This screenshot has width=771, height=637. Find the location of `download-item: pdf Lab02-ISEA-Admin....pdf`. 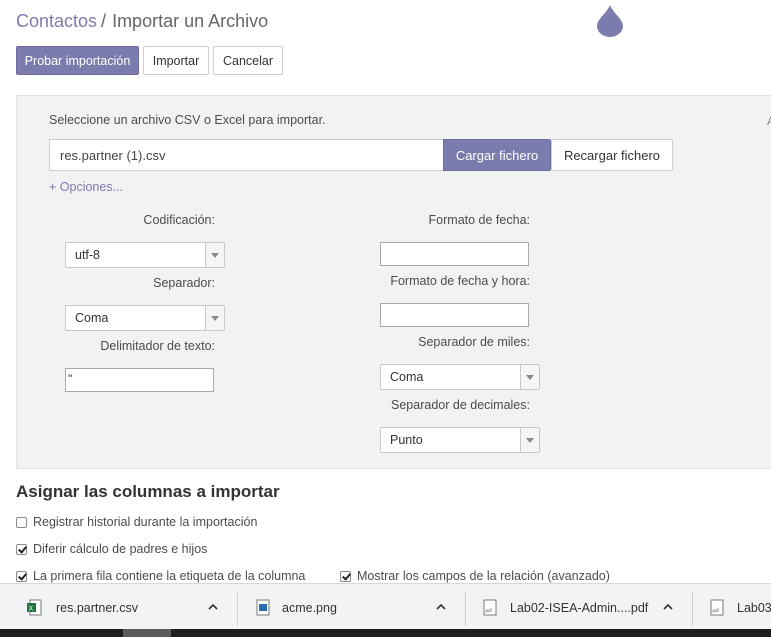

download-item: pdf Lab02-ISEA-Admin....pdf is located at coordinates (565, 608).